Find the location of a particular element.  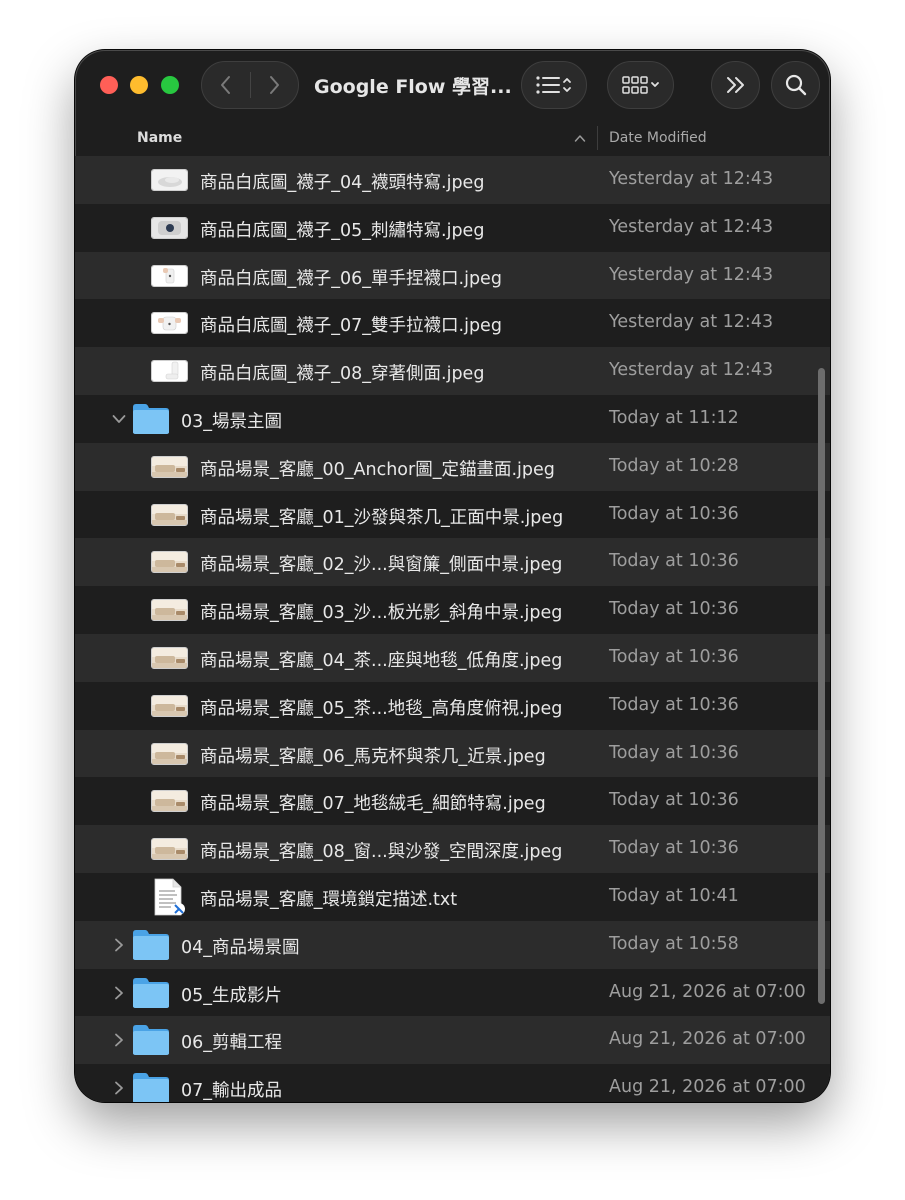

text-document-icon is located at coordinates (170, 897).